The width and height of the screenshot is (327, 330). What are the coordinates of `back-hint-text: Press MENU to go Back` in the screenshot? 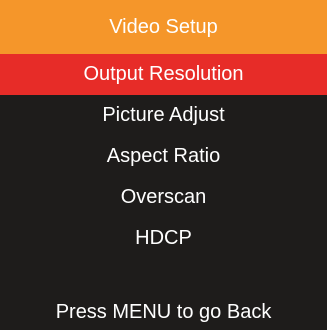 It's located at (163, 311).